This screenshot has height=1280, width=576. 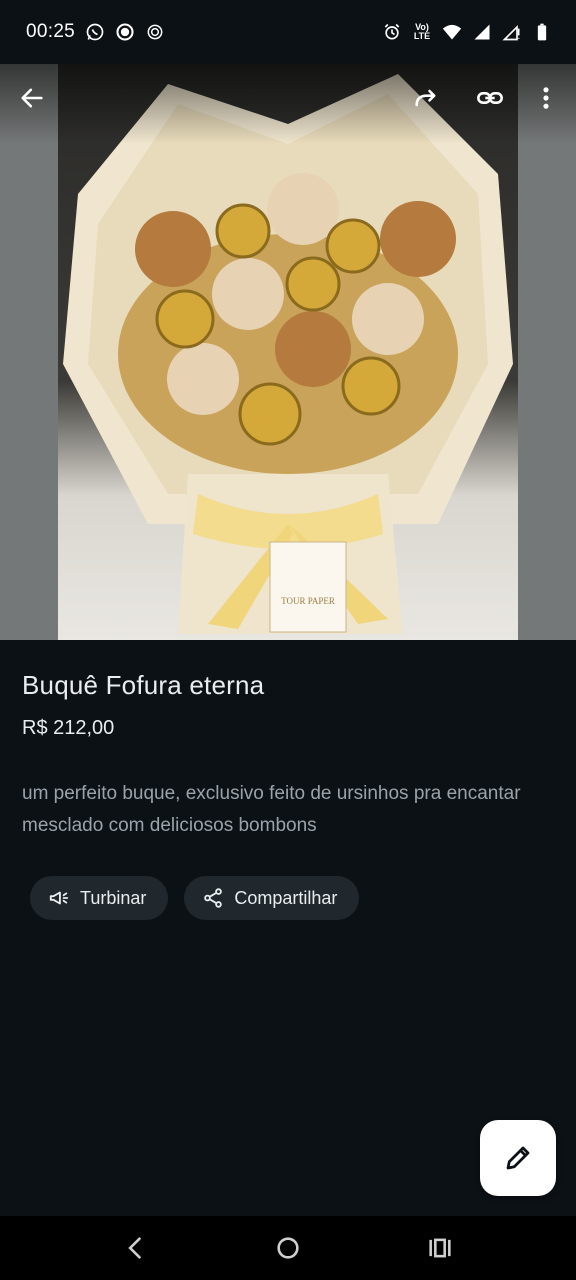 What do you see at coordinates (482, 32) in the screenshot?
I see `signal-icon` at bounding box center [482, 32].